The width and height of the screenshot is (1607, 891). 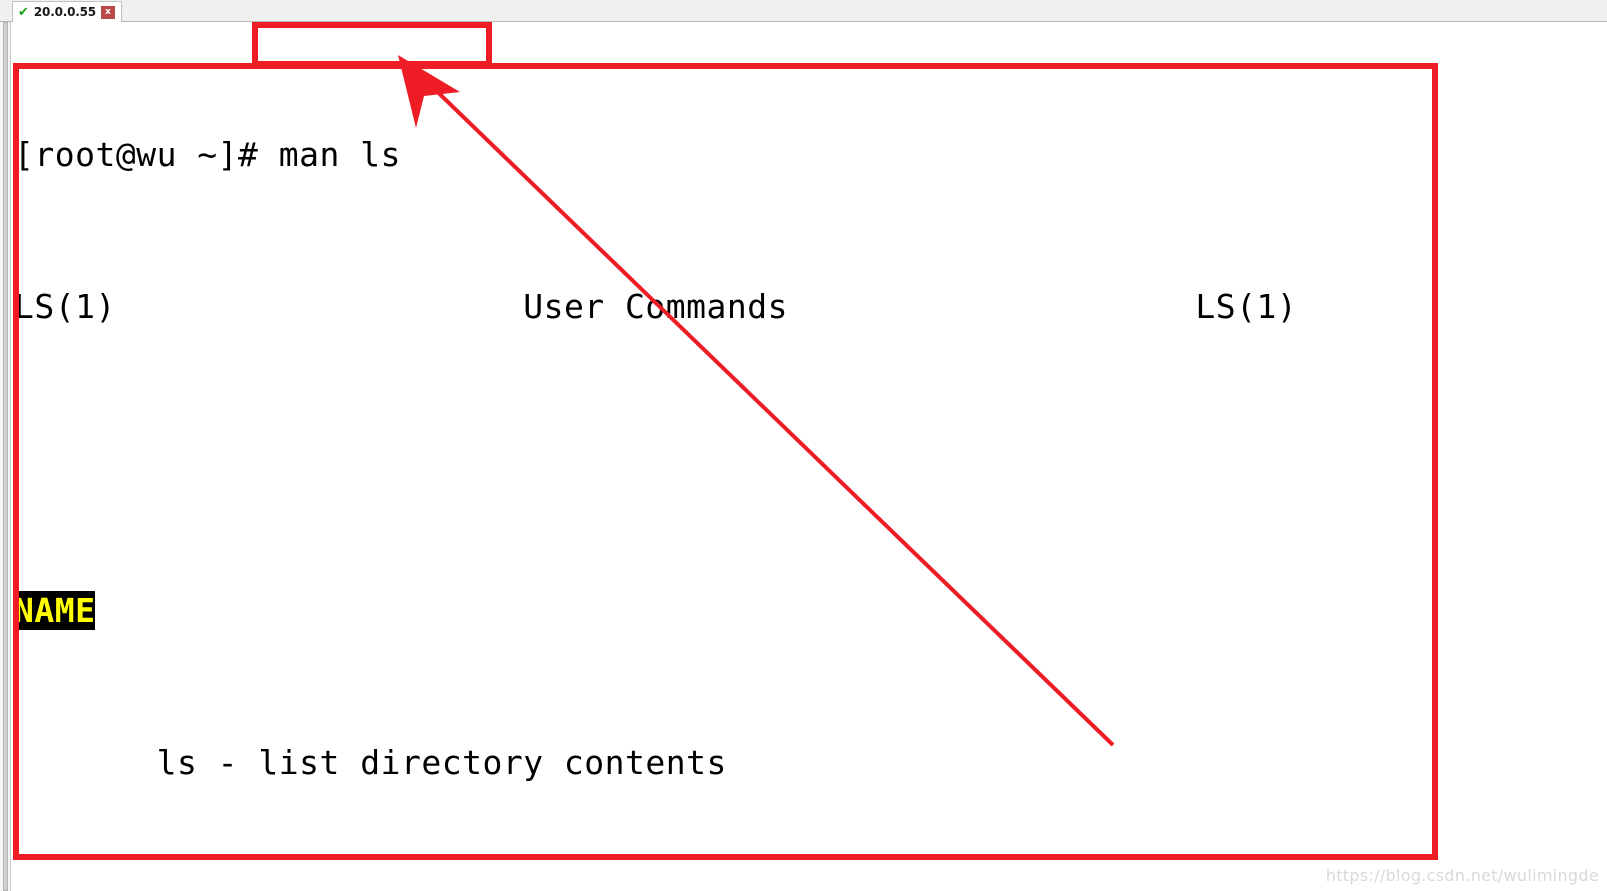 I want to click on manpage-header-gap2, so click(x=991, y=306).